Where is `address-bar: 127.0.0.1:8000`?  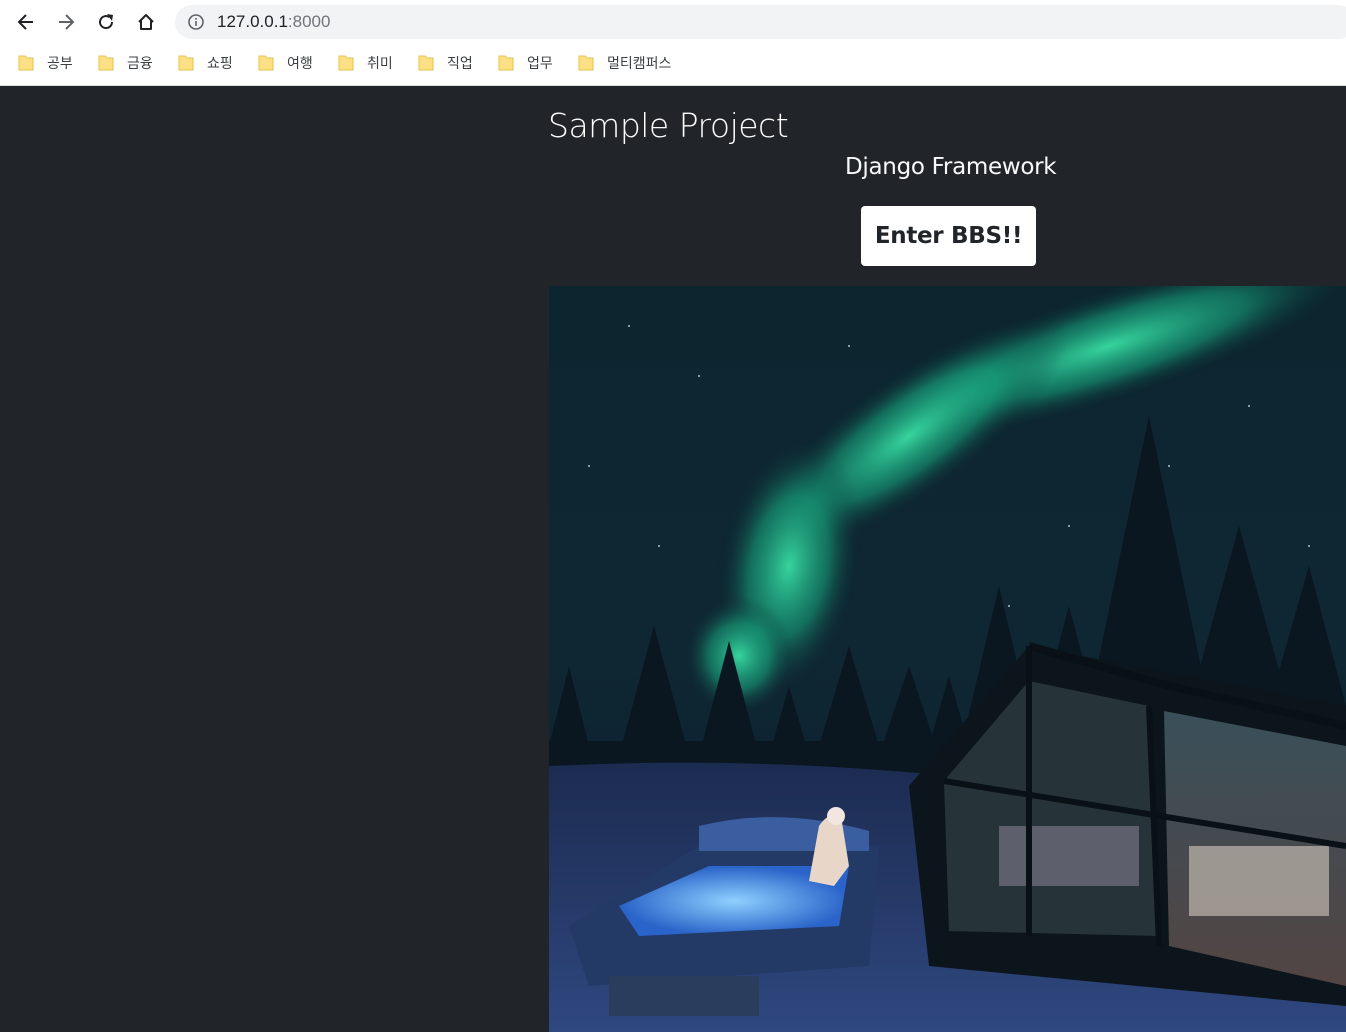 address-bar: 127.0.0.1:8000 is located at coordinates (760, 22).